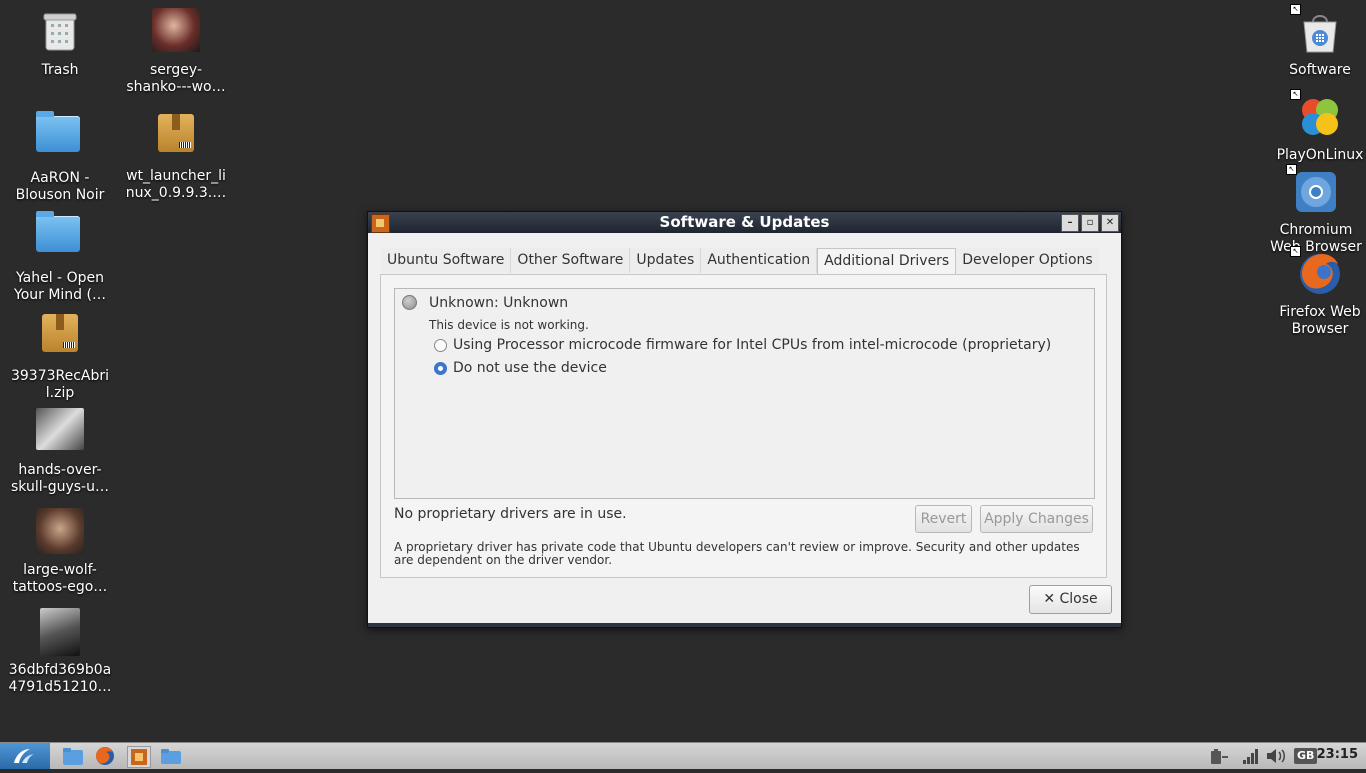 The height and width of the screenshot is (773, 1366). What do you see at coordinates (1306, 756) in the screenshot?
I see `keyboard-layout-indicator: GB` at bounding box center [1306, 756].